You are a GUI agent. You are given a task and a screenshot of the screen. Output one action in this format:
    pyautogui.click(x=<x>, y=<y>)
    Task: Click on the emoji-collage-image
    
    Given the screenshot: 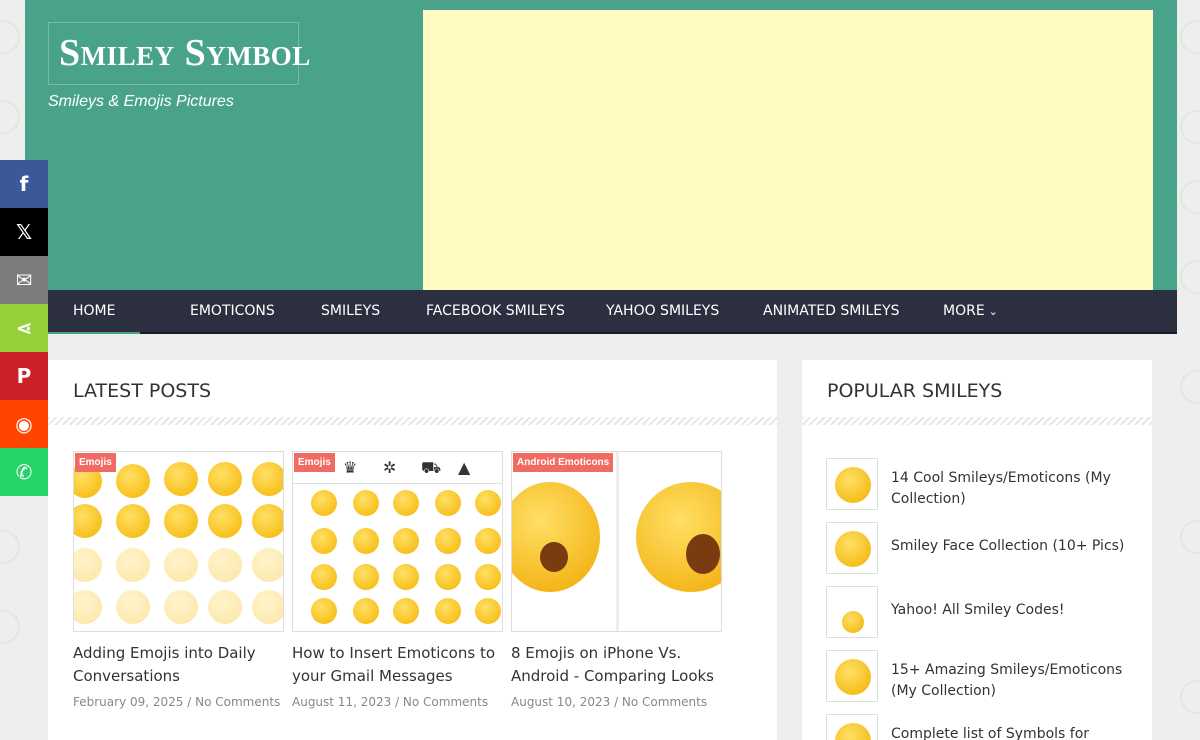 What is the action you would take?
    pyautogui.click(x=178, y=541)
    